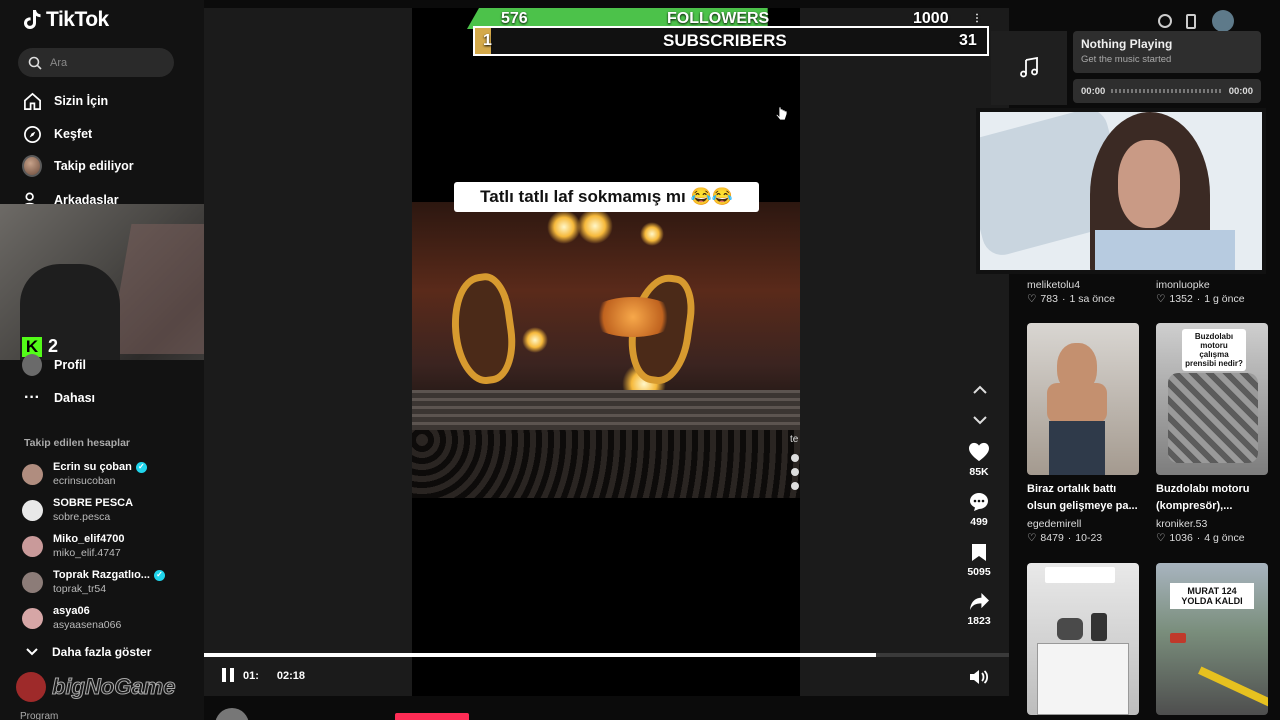 The image size is (1280, 720). What do you see at coordinates (1052, 538) in the screenshot?
I see `thumb-likes: 8479` at bounding box center [1052, 538].